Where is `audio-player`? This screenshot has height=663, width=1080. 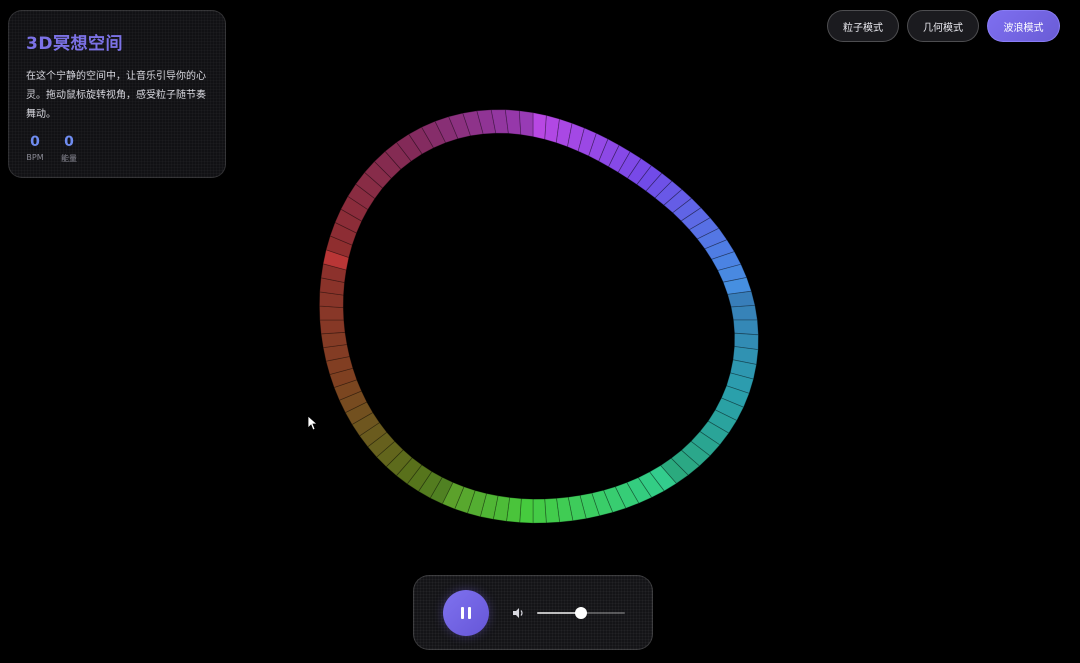 audio-player is located at coordinates (533, 612).